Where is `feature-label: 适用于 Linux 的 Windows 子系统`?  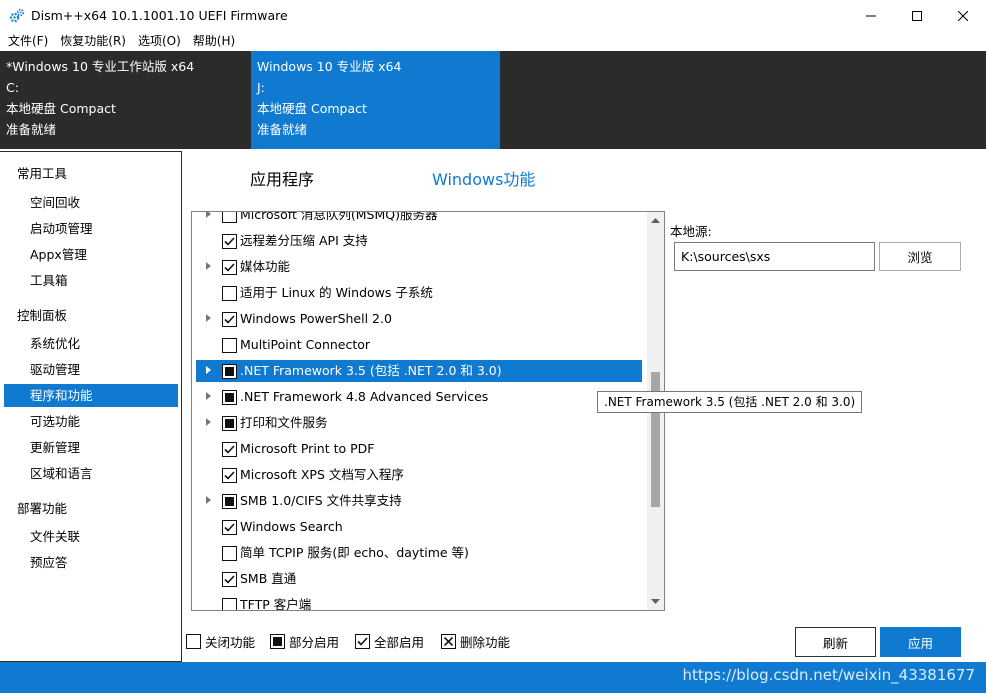
feature-label: 适用于 Linux 的 Windows 子系统 is located at coordinates (336, 292).